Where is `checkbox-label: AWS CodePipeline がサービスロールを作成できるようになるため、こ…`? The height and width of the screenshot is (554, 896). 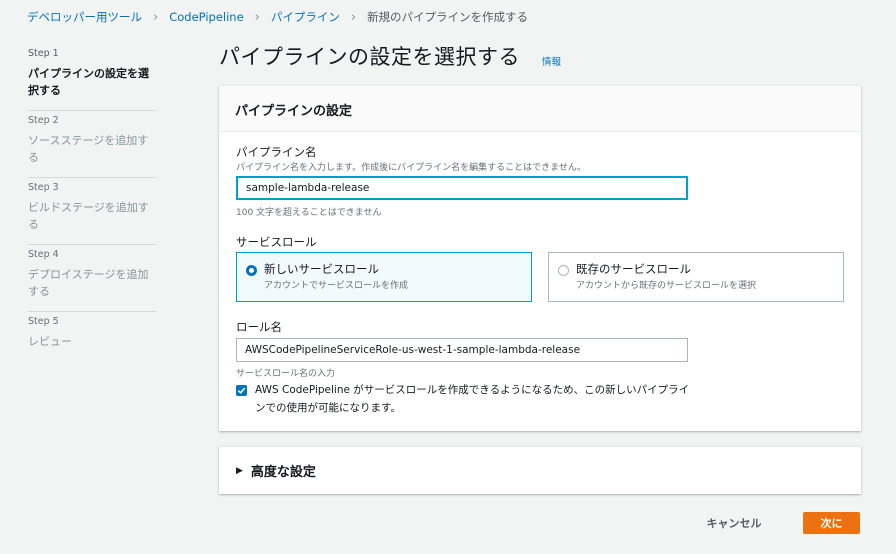
checkbox-label: AWS CodePipeline がサービスロールを作成できるようになるため、こ… is located at coordinates (472, 399).